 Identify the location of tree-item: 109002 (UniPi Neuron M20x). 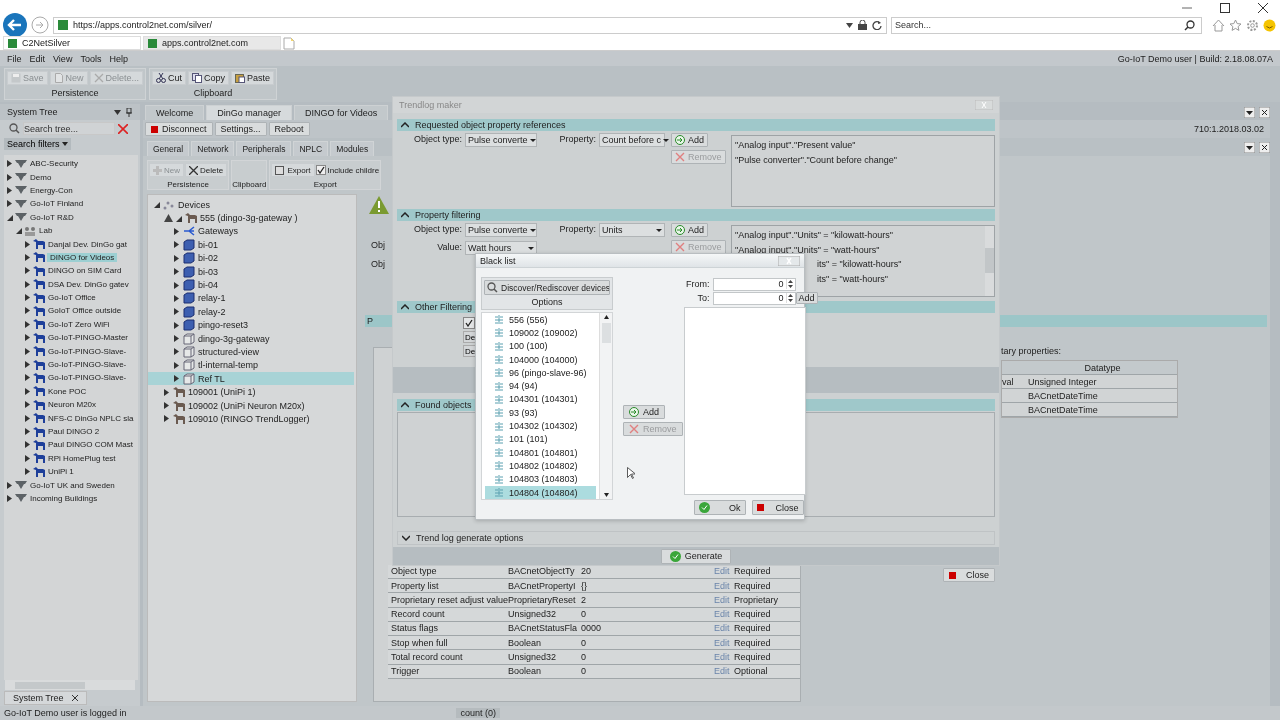
(252, 405).